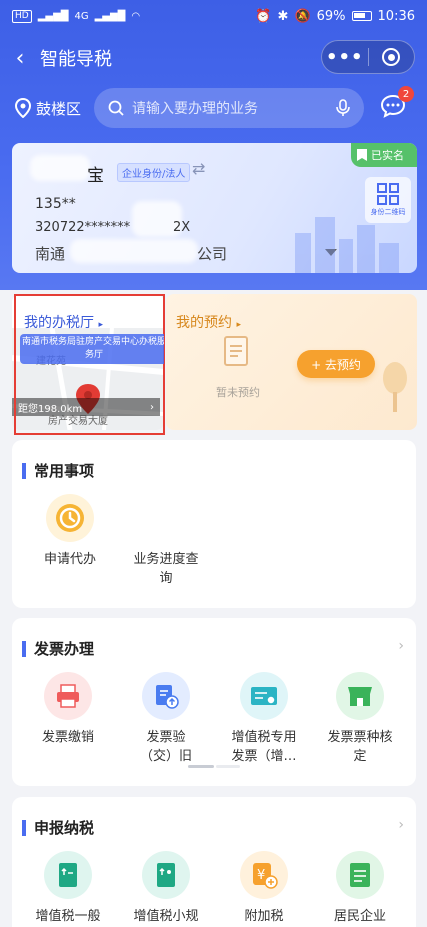  What do you see at coordinates (134, 251) in the screenshot?
I see `company-redaction` at bounding box center [134, 251].